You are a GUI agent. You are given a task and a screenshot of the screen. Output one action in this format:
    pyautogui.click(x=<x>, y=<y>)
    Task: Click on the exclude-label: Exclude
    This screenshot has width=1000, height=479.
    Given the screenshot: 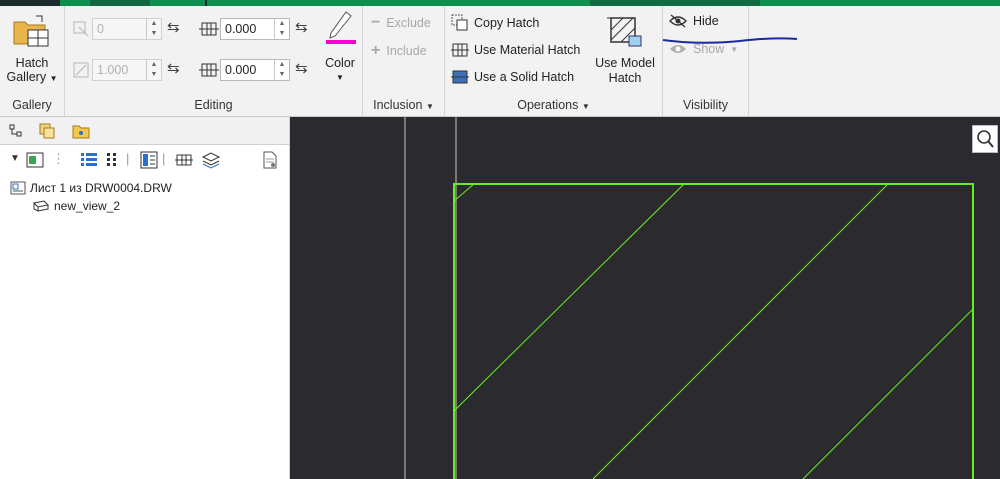 What is the action you would take?
    pyautogui.click(x=408, y=23)
    